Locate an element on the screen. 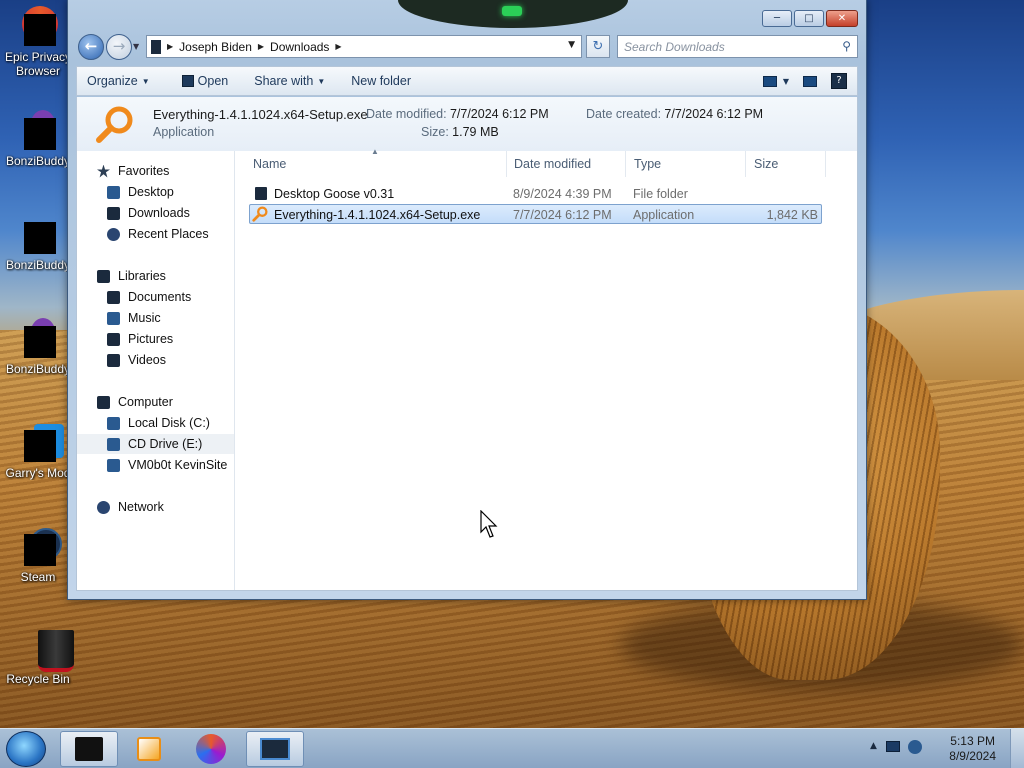  nav-videos: Videos is located at coordinates (155, 360).